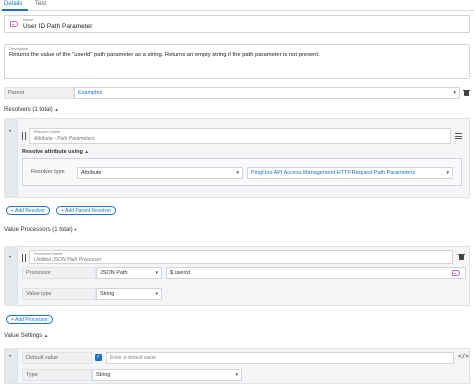 Image resolution: width=474 pixels, height=386 pixels. Describe the element at coordinates (237, 5) in the screenshot. I see `tab-bar: Details Test` at that location.